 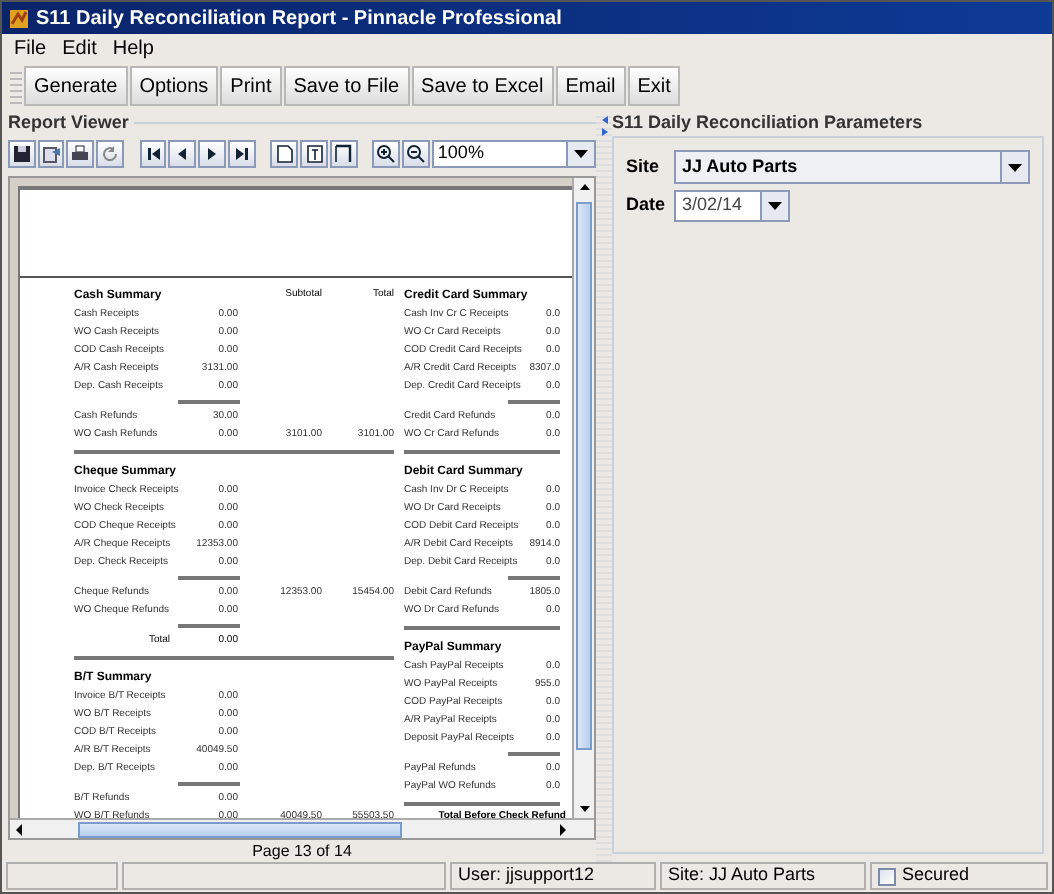 What do you see at coordinates (852, 167) in the screenshot?
I see `site-select: JJ Auto Parts` at bounding box center [852, 167].